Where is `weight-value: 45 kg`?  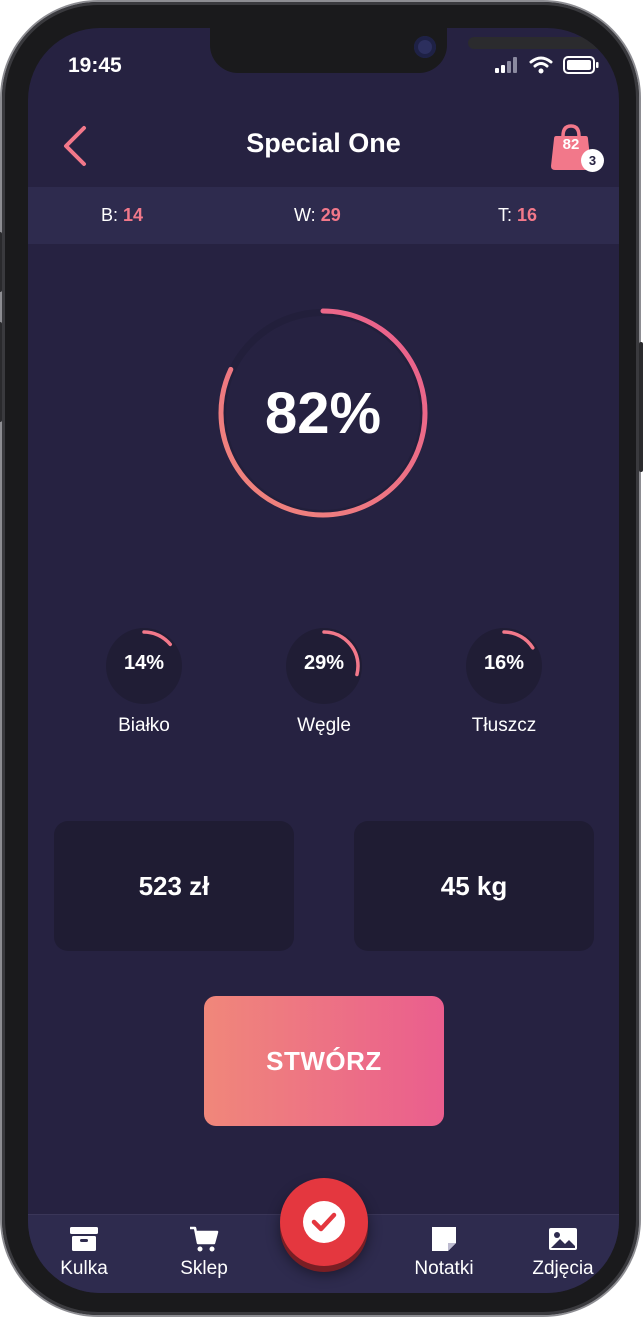
weight-value: 45 kg is located at coordinates (474, 885).